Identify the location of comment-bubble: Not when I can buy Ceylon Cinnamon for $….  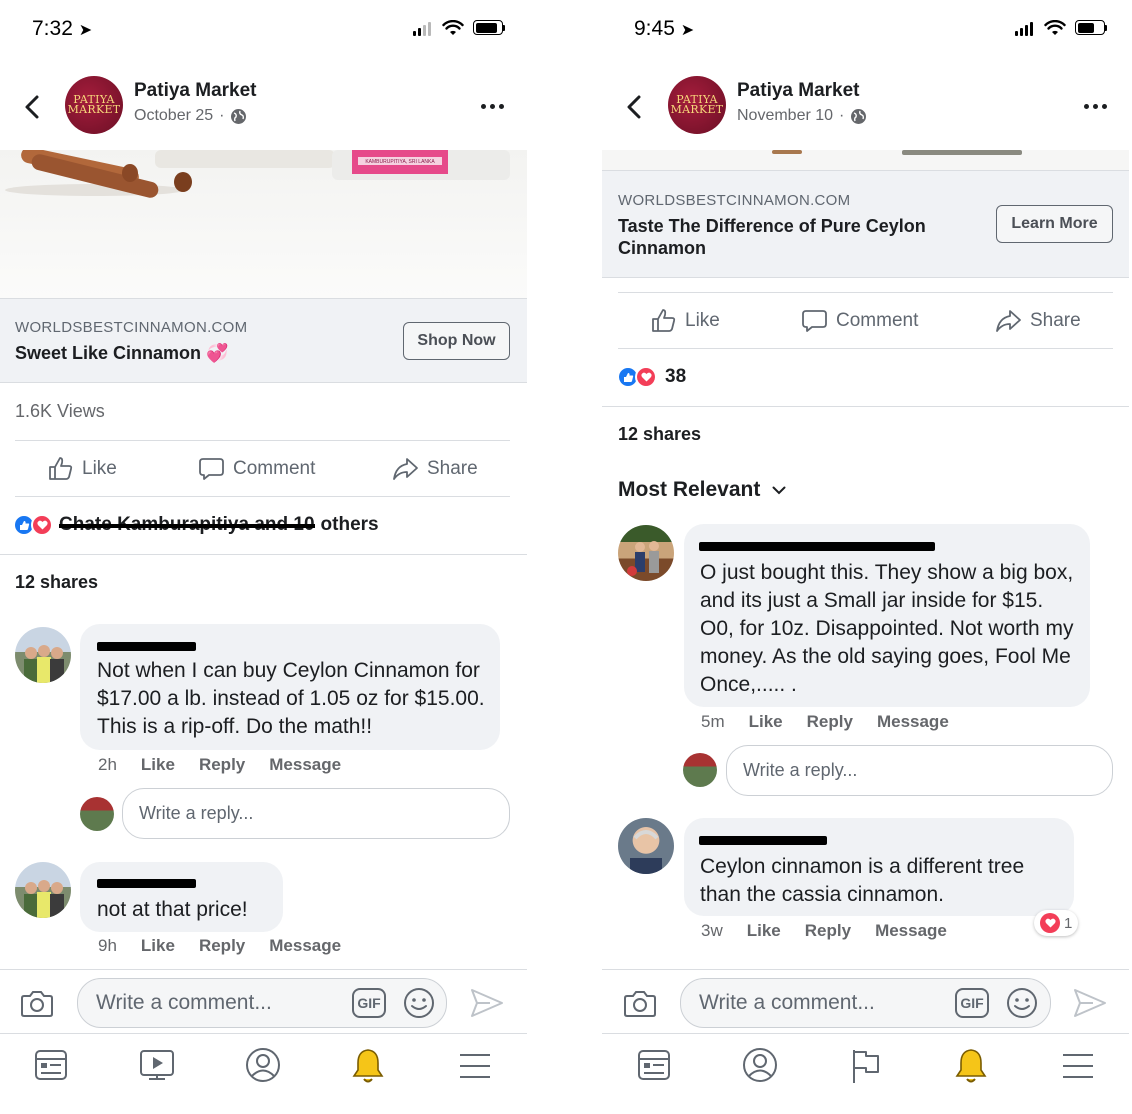
(290, 687).